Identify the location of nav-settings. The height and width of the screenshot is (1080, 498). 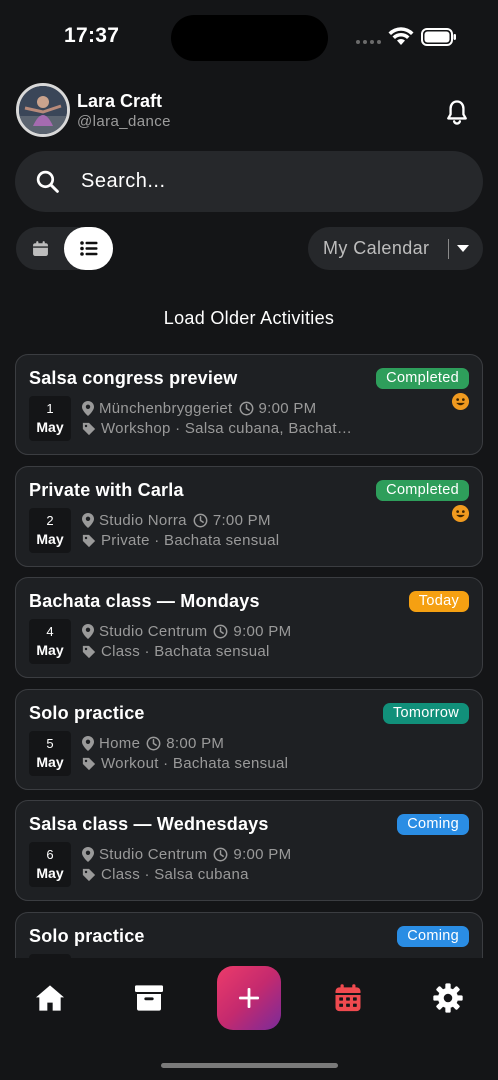
(448, 998).